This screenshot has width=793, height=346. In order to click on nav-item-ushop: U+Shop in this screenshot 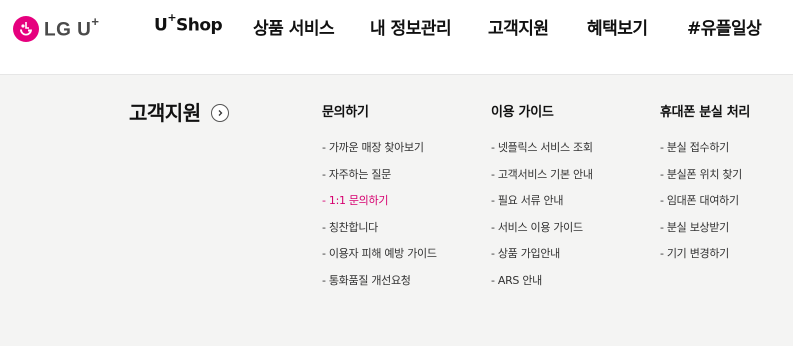, I will do `click(188, 23)`.